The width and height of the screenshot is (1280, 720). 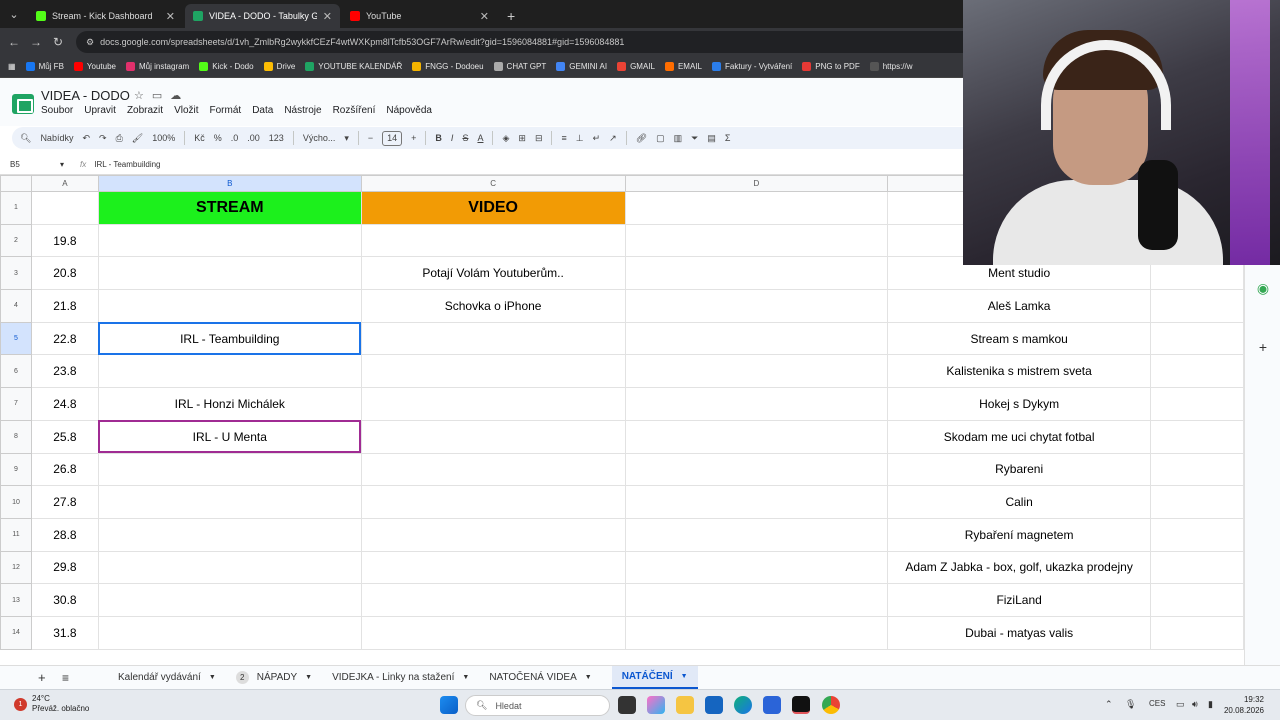 What do you see at coordinates (1019, 632) in the screenshot?
I see `idea-cell: Dubai - matyas valis` at bounding box center [1019, 632].